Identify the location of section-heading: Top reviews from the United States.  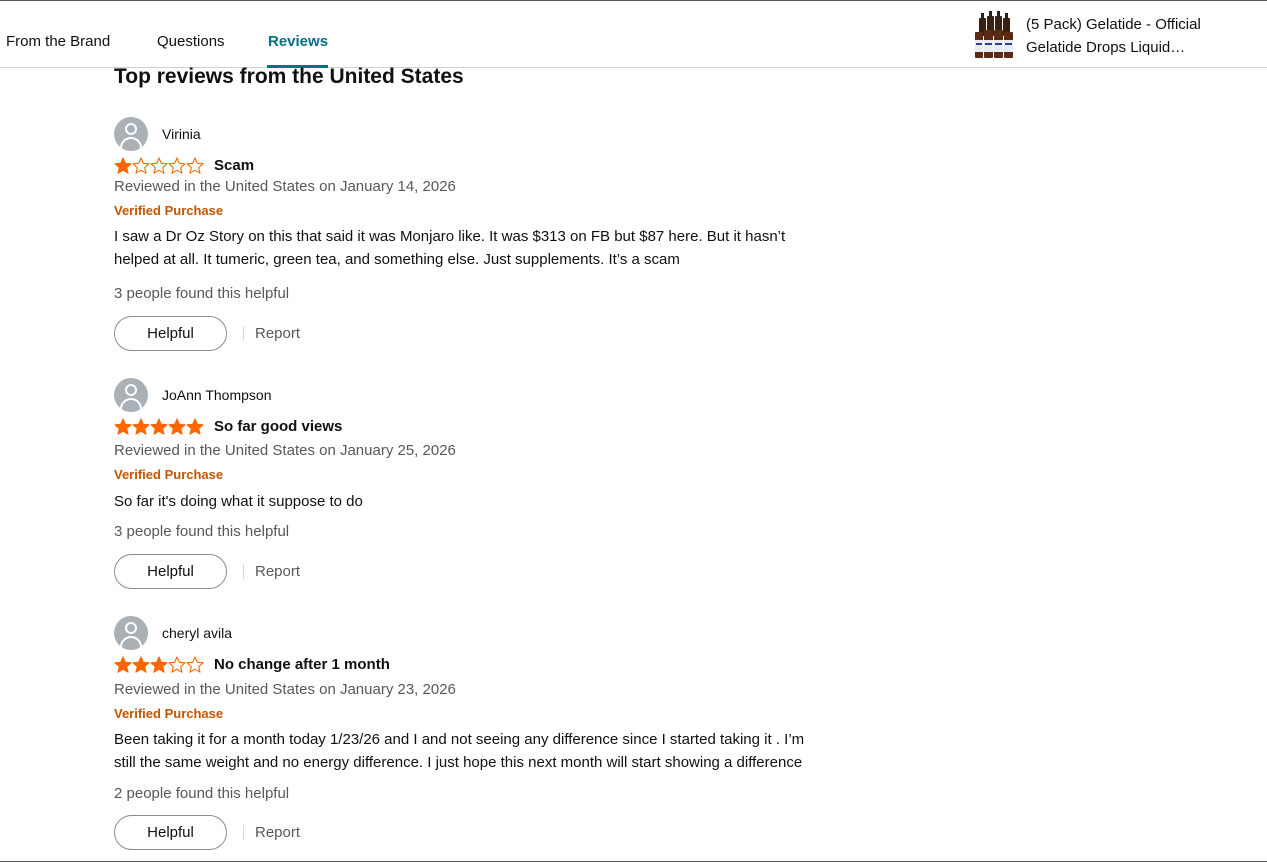
(289, 76).